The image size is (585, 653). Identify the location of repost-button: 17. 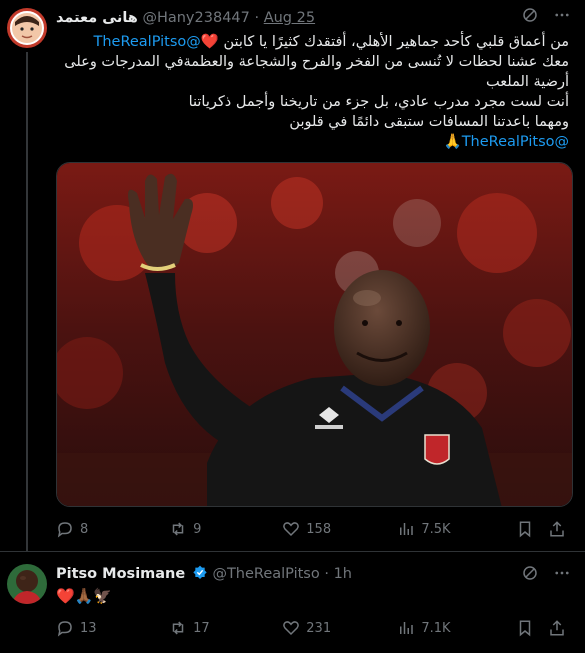
(225, 628).